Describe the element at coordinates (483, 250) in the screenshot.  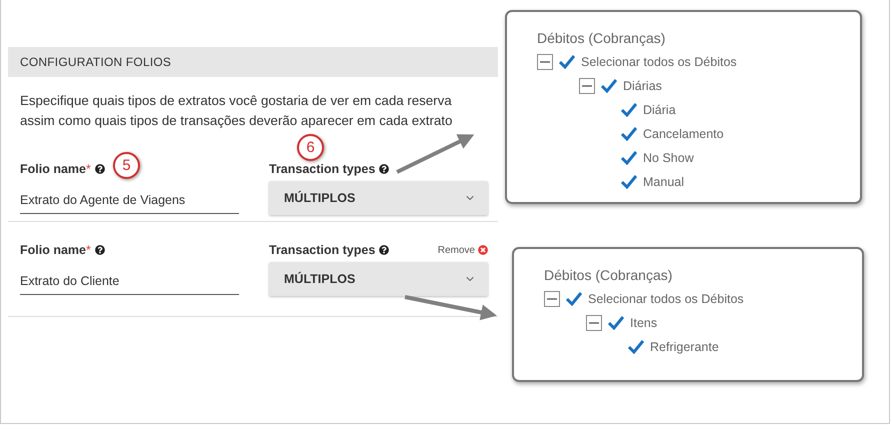
I see `remove-icon` at that location.